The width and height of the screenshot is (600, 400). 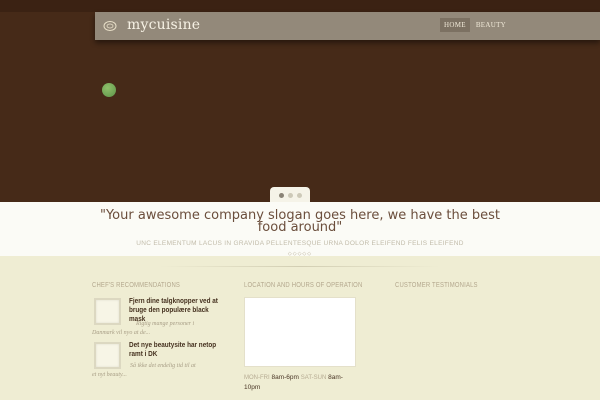 What do you see at coordinates (347, 26) in the screenshot?
I see `header-bar: mycuisine HOME BEAUTY` at bounding box center [347, 26].